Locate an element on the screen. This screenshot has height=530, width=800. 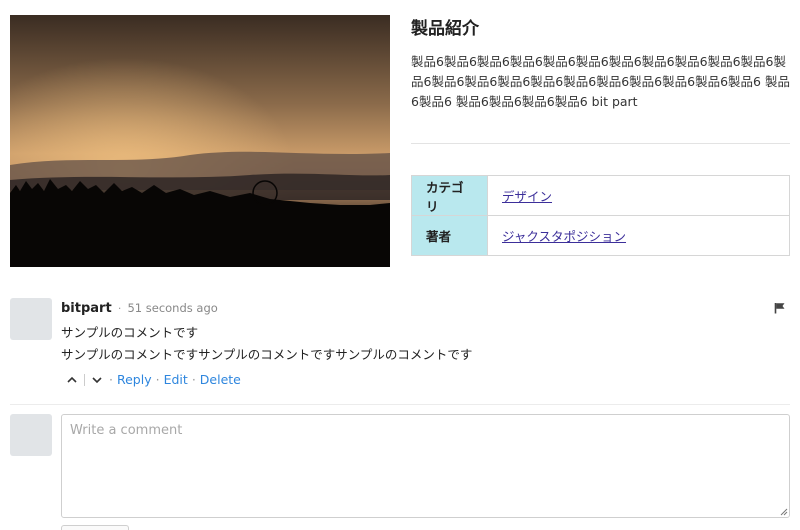
comment-header: bitpart · 51 seconds ago is located at coordinates (139, 308).